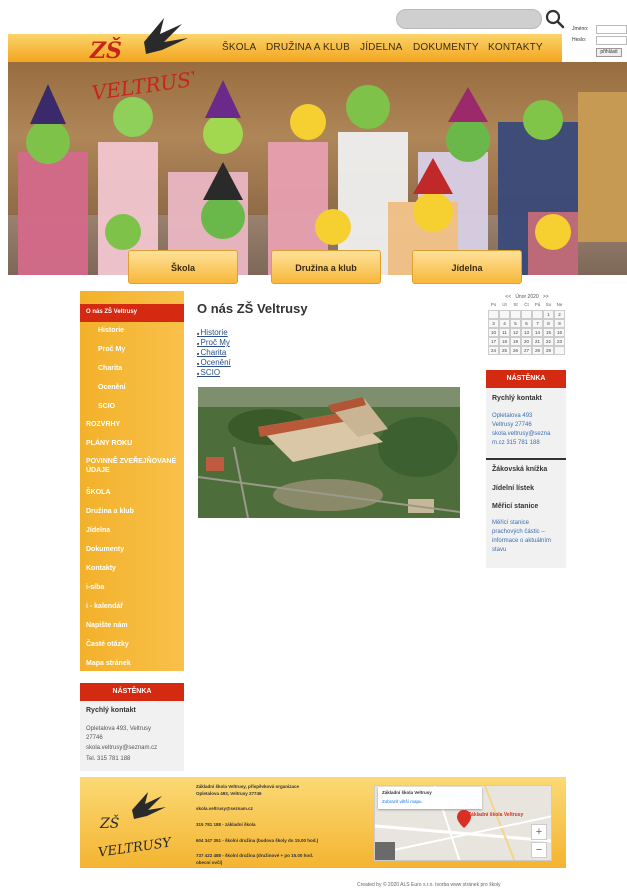 Image resolution: width=627 pixels, height=896 pixels. Describe the element at coordinates (526, 304) in the screenshot. I see `calendar-day-header: Čt` at that location.